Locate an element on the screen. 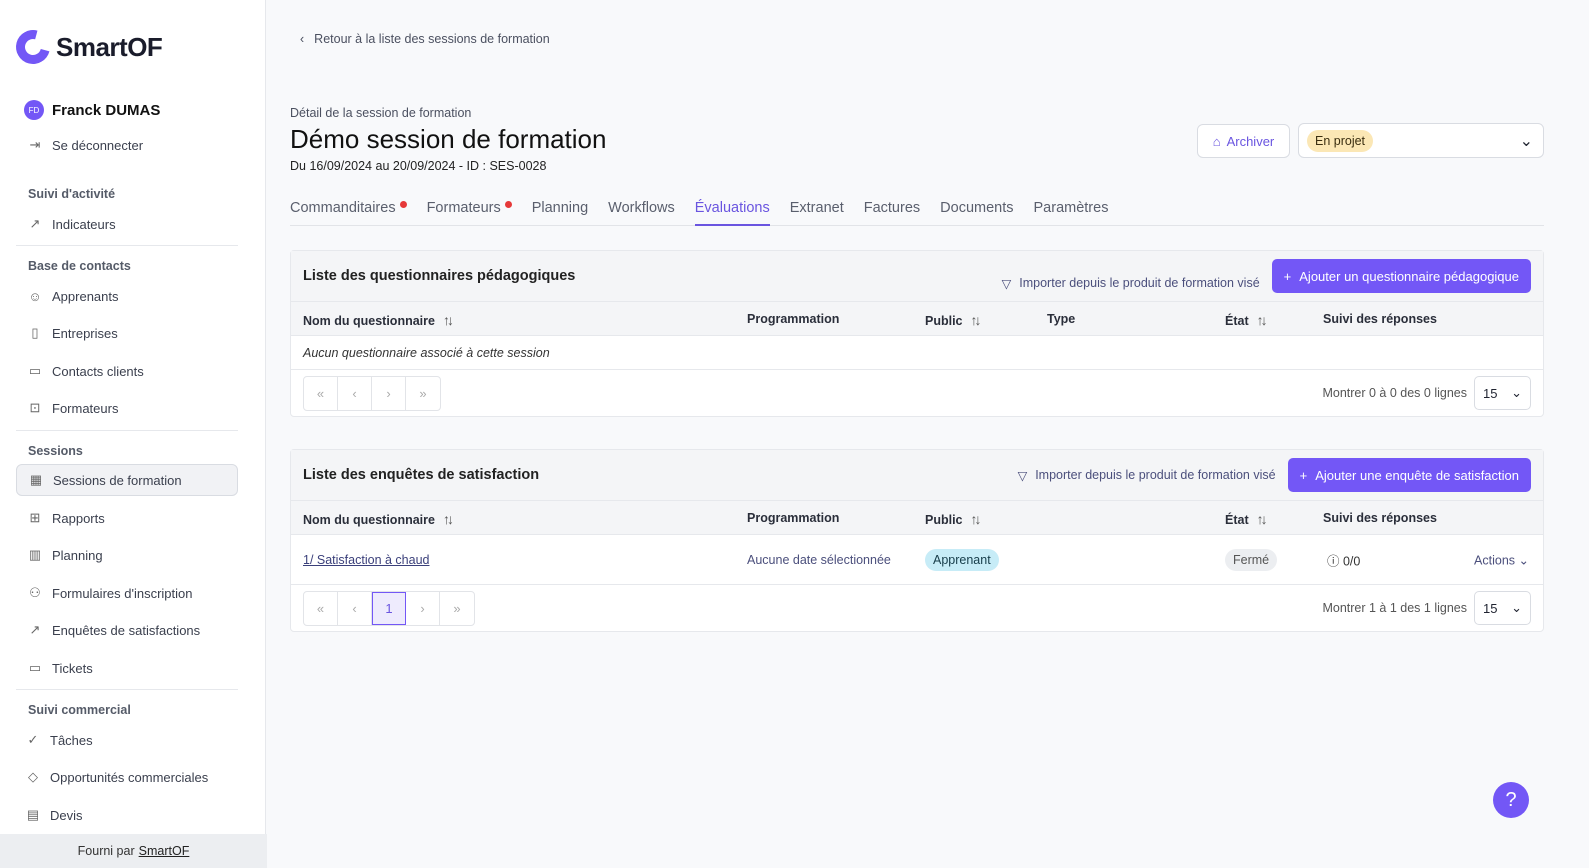 This screenshot has width=1589, height=868. building-icon: ▯ is located at coordinates (35, 332).